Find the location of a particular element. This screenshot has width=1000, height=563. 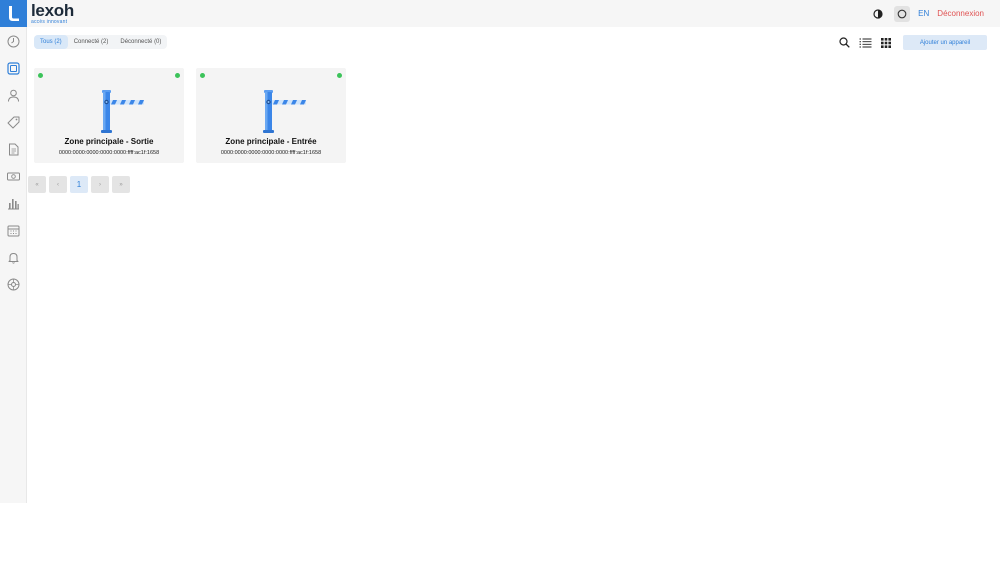

top-bar: lexoh accès innovant EN Déconnexion is located at coordinates (500, 13).